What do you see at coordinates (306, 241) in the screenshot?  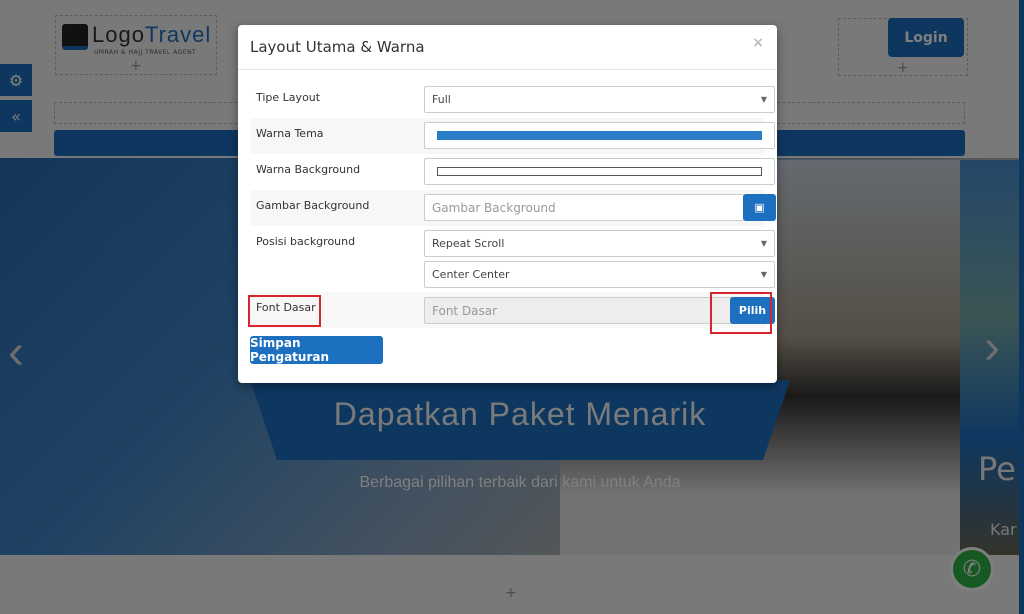 I see `label: Posisi background` at bounding box center [306, 241].